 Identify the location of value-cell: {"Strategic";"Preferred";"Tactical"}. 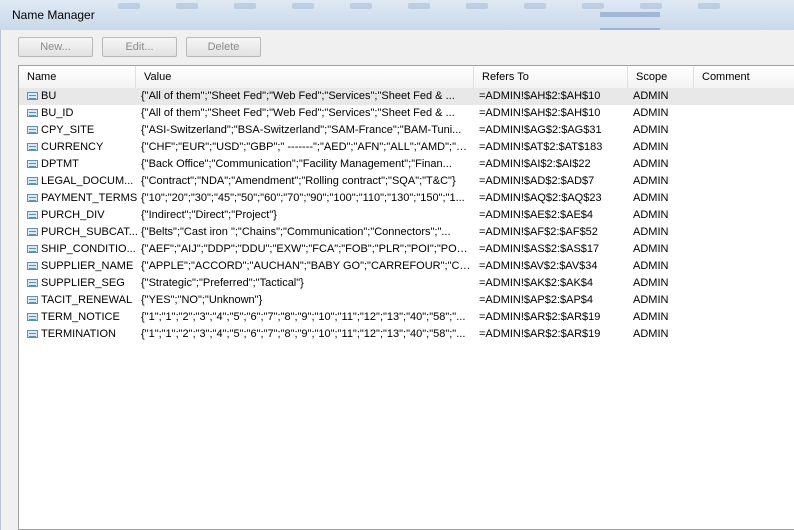
(222, 283).